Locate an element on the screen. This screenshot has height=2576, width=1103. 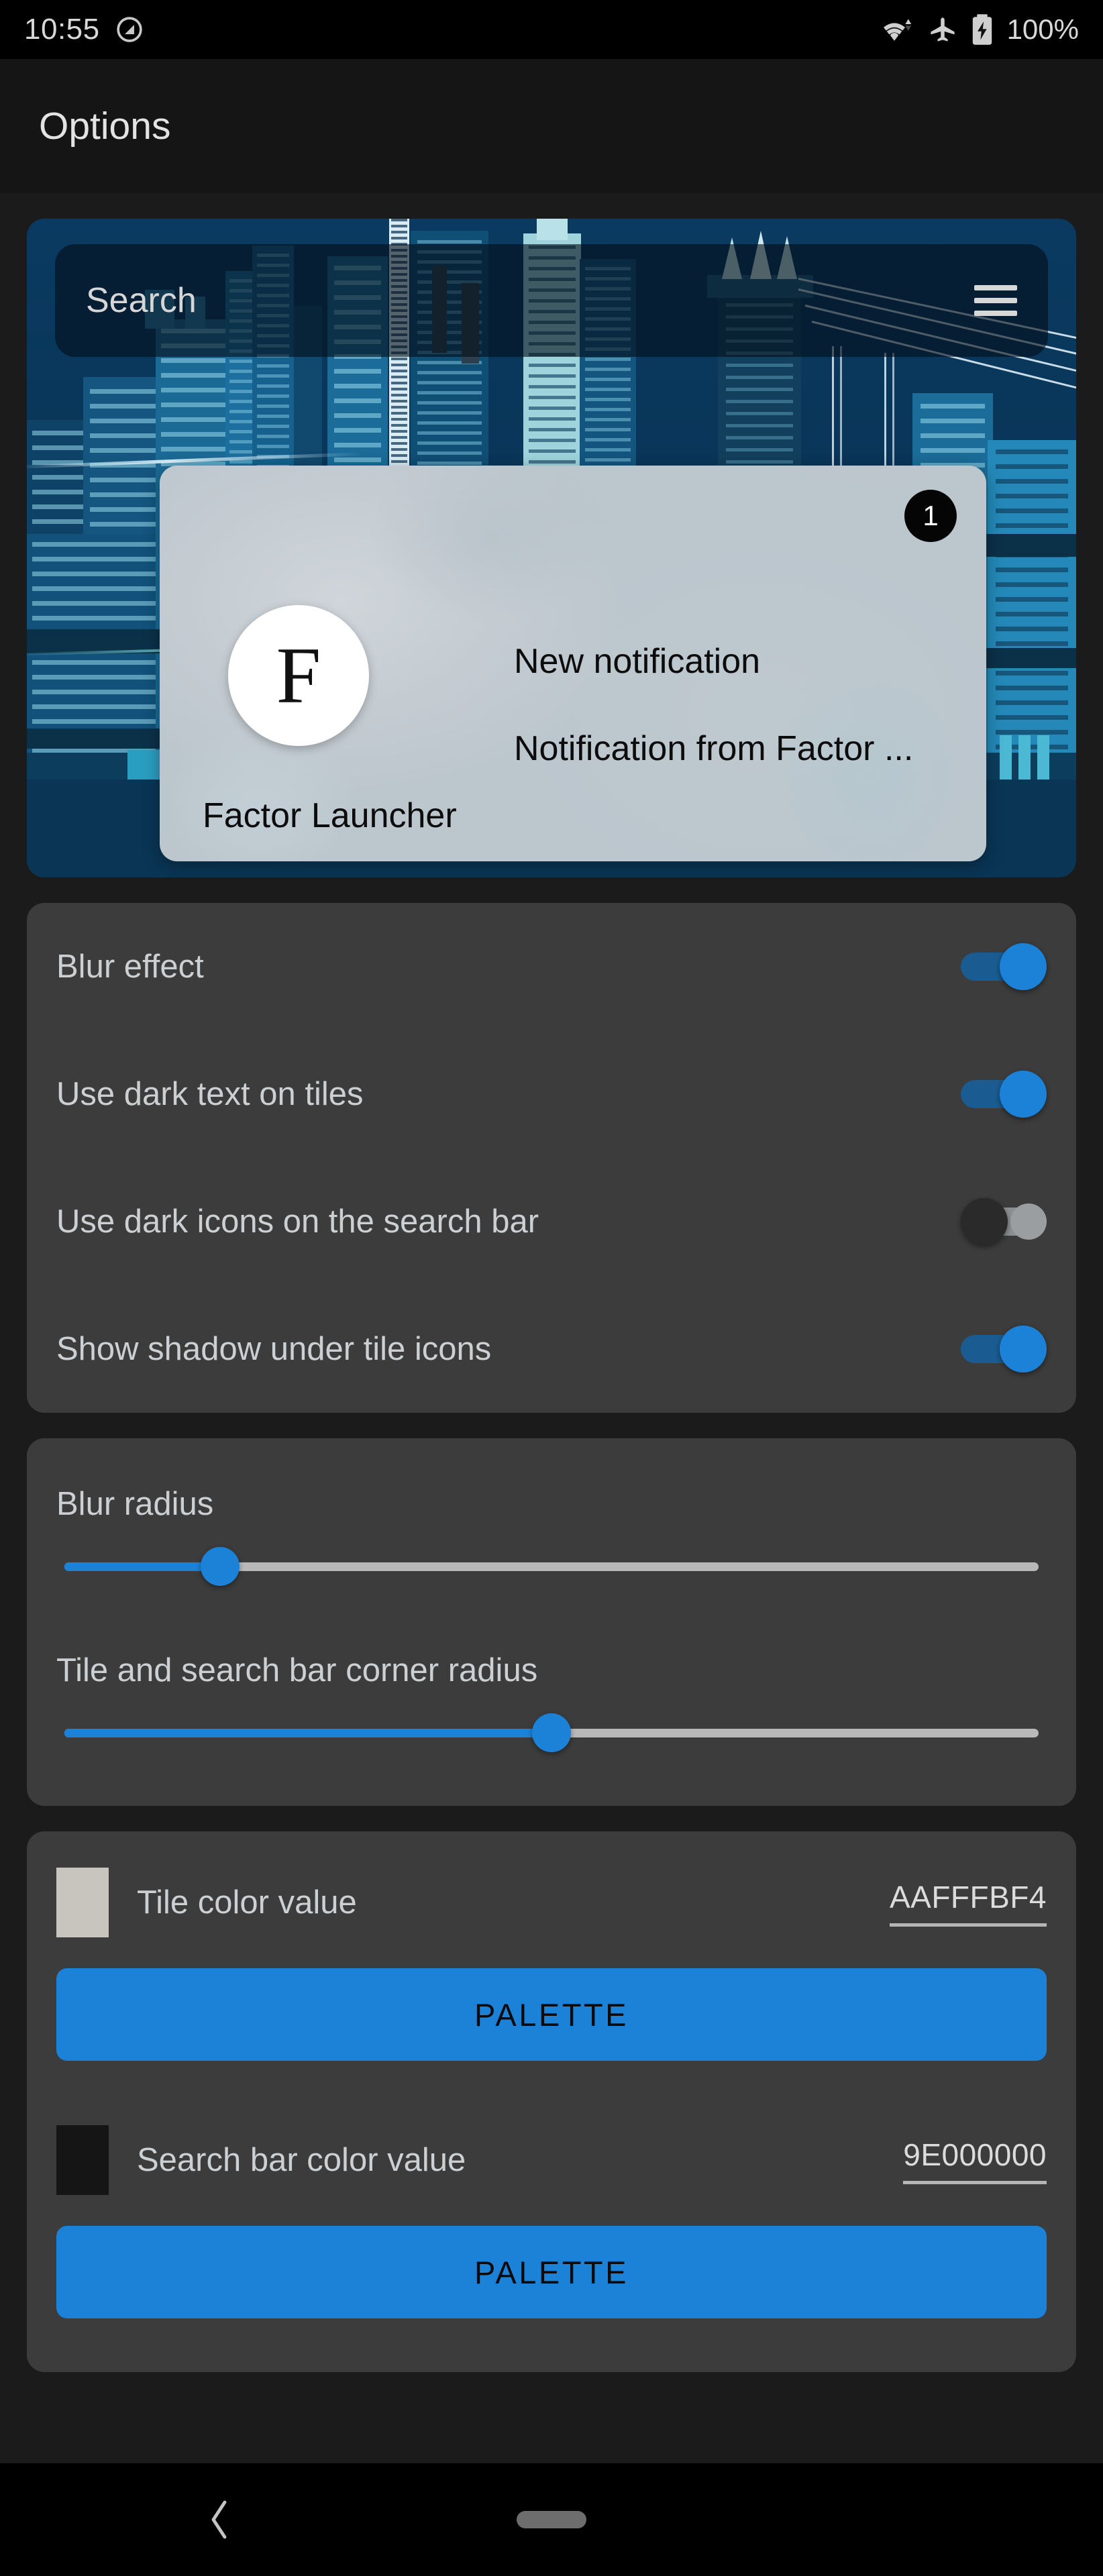
status-bar-left: 10:55 is located at coordinates (84, 29).